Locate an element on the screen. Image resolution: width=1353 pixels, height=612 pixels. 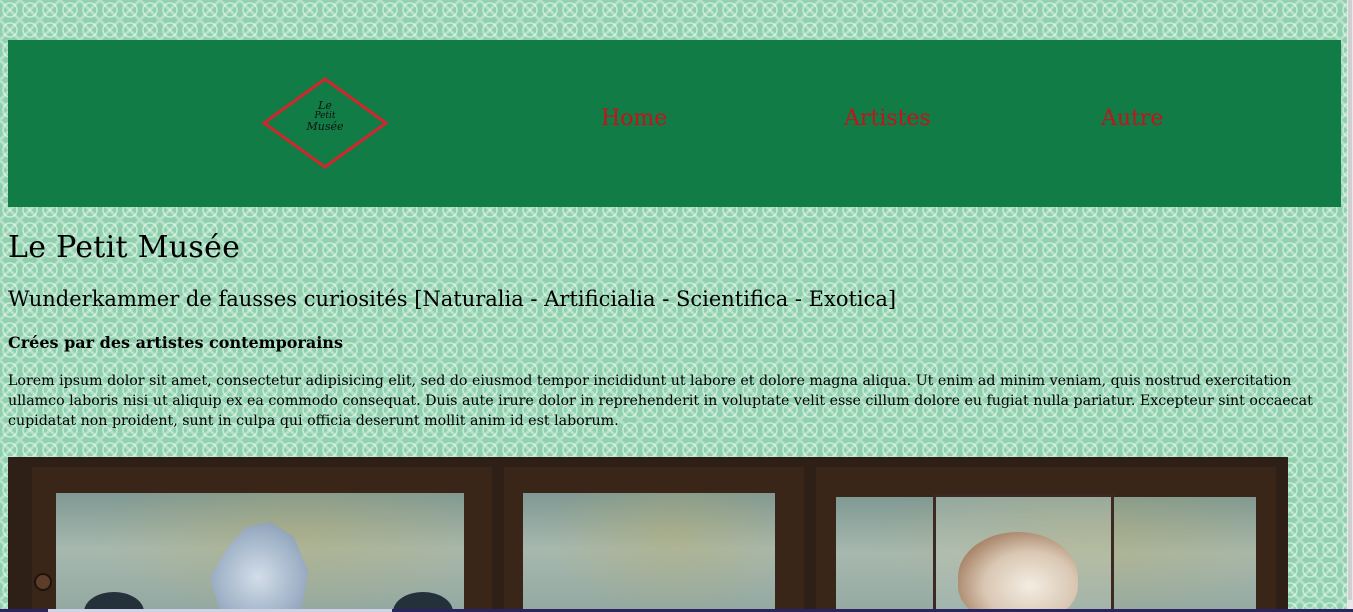
site-logo: Le Petit Musée is located at coordinates (325, 123).